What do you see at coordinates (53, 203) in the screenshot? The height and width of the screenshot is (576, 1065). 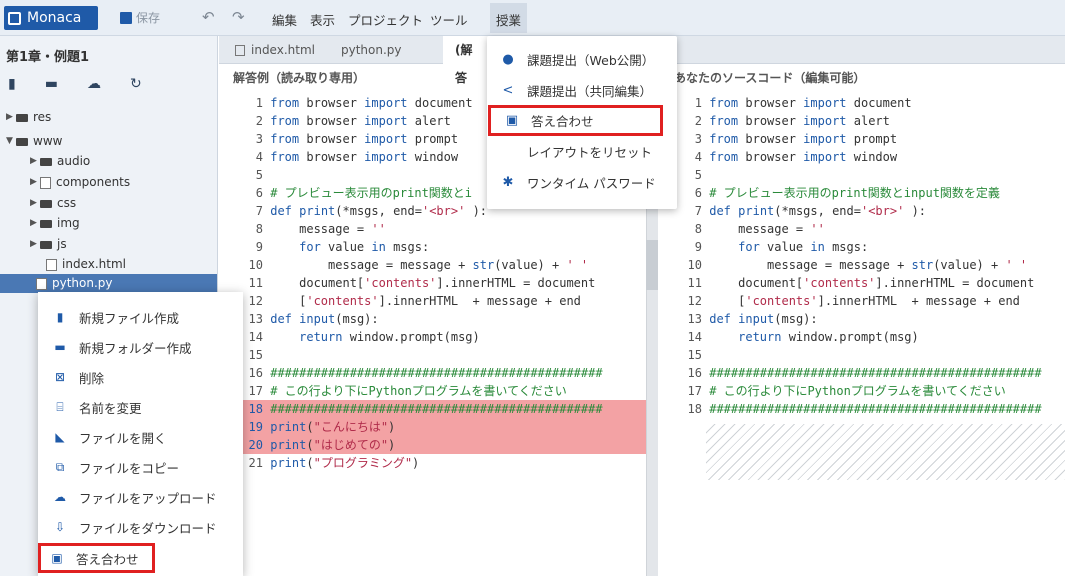 I see `tree-item-css: ▶ css` at bounding box center [53, 203].